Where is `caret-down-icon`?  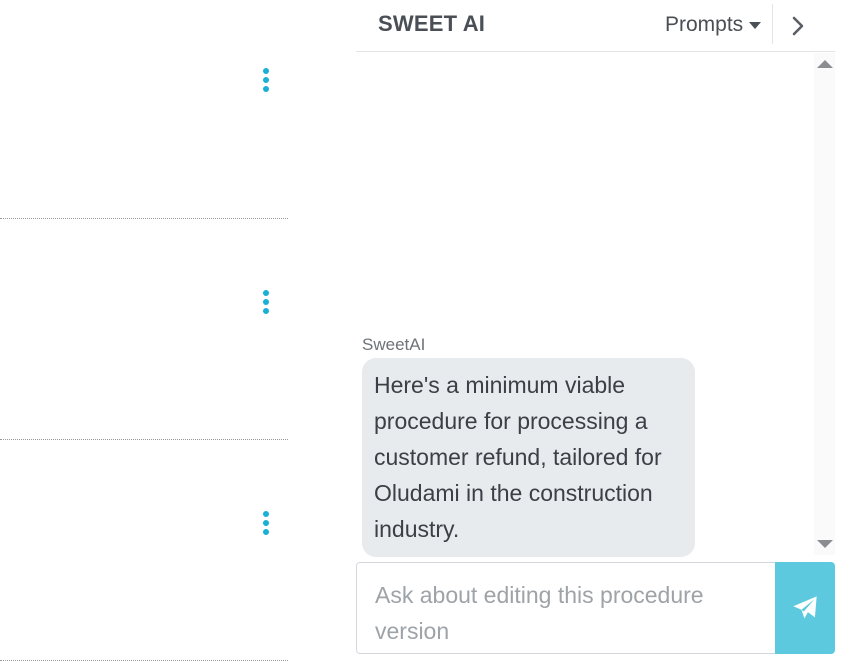
caret-down-icon is located at coordinates (755, 25).